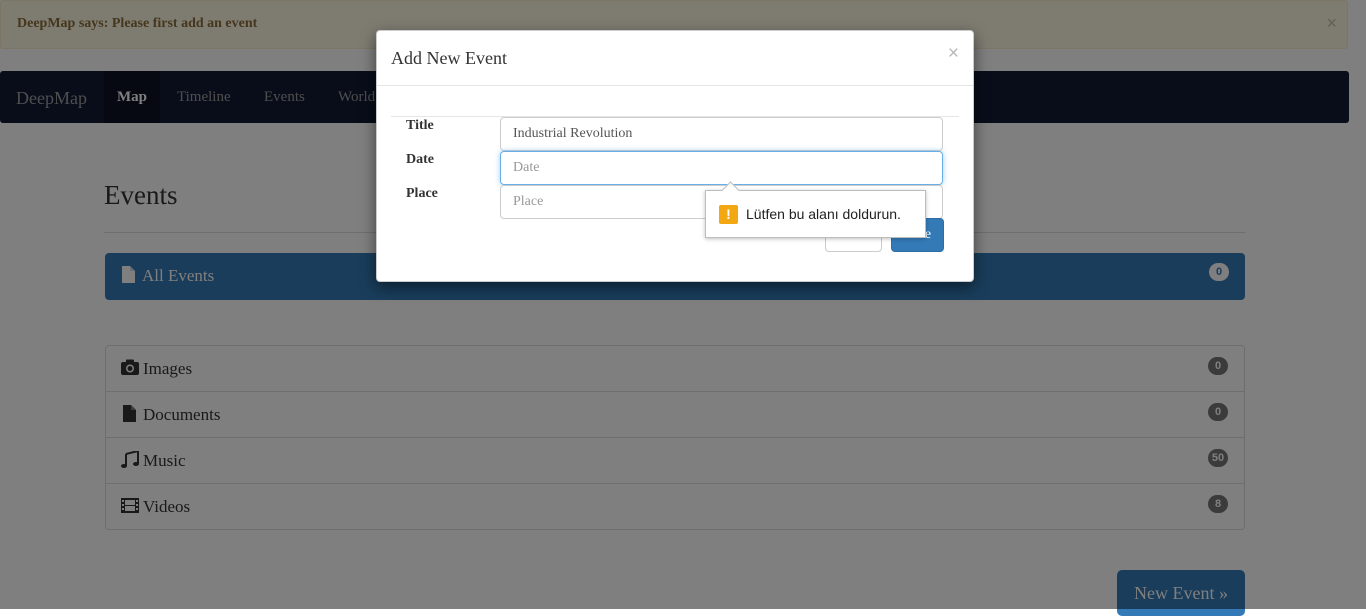  Describe the element at coordinates (420, 159) in the screenshot. I see `date-label: Date` at that location.